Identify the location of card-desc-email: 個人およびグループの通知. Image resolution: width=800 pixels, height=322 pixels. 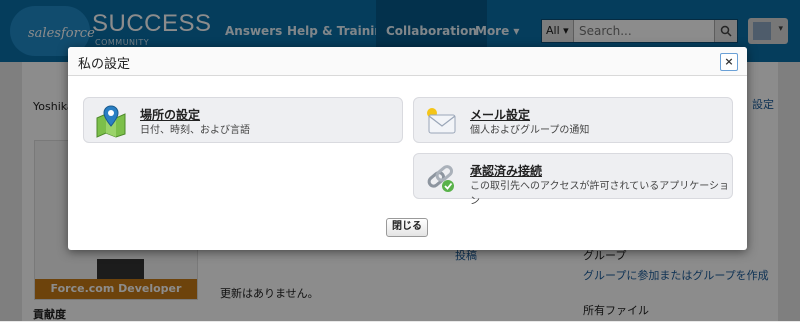
(530, 130).